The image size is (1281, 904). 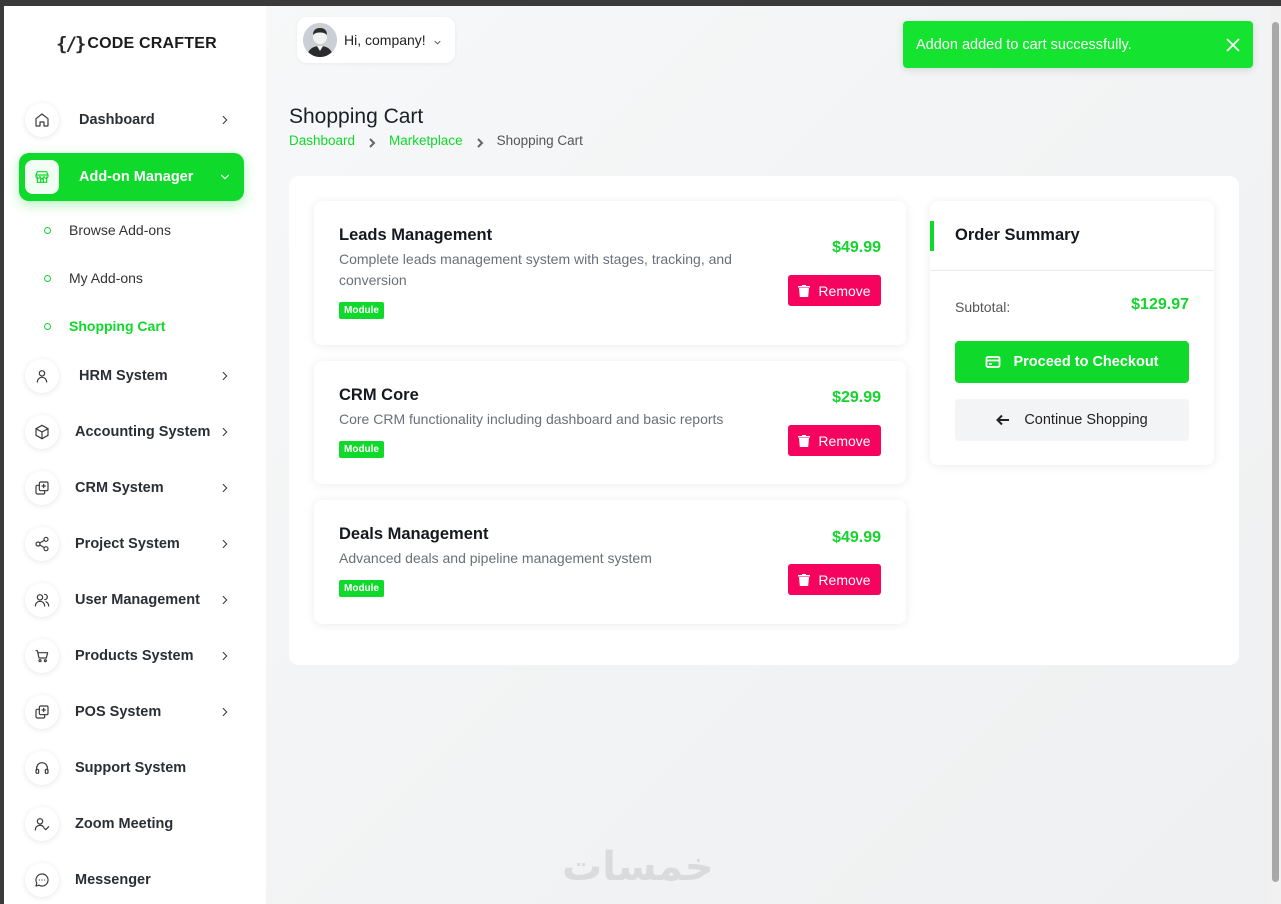 I want to click on sidebar-item-zoom-meeting: Zoom Meeting, so click(x=131, y=824).